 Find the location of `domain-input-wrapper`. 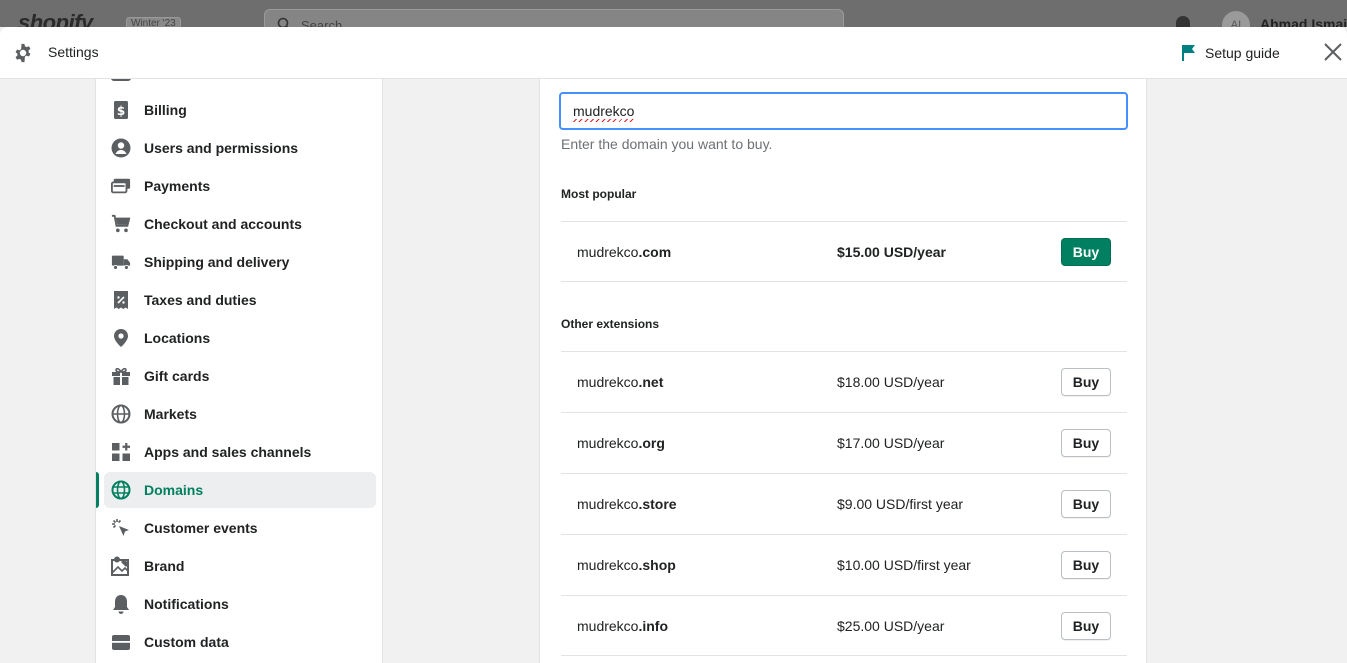

domain-input-wrapper is located at coordinates (843, 111).